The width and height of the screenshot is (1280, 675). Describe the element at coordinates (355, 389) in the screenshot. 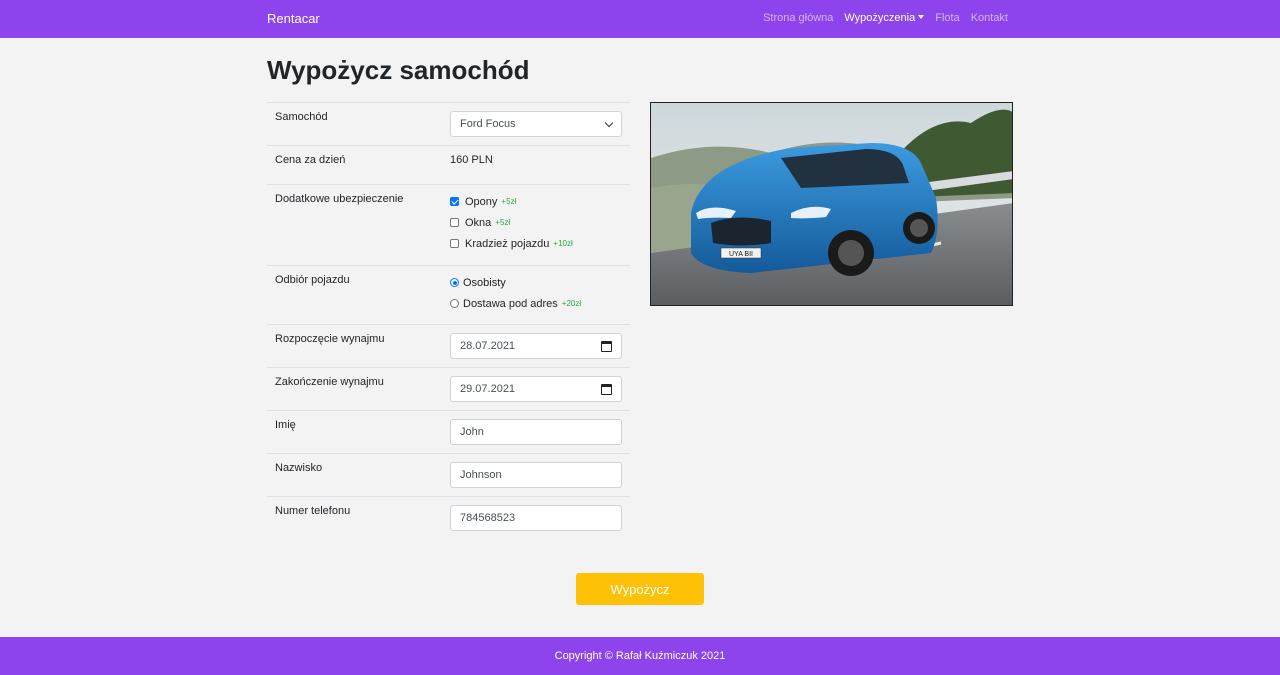

I see `end-date-label: Zakończenie wynajmu` at that location.